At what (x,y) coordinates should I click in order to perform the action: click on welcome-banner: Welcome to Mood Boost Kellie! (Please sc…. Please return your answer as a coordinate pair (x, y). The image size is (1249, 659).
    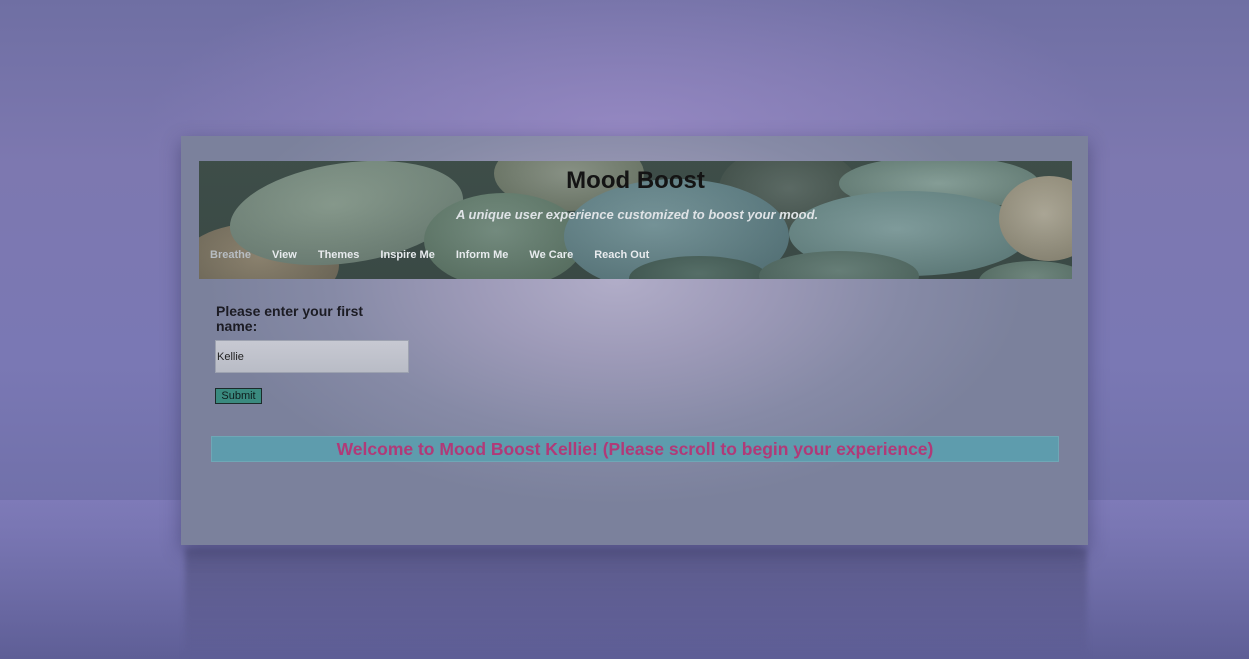
    Looking at the image, I should click on (635, 449).